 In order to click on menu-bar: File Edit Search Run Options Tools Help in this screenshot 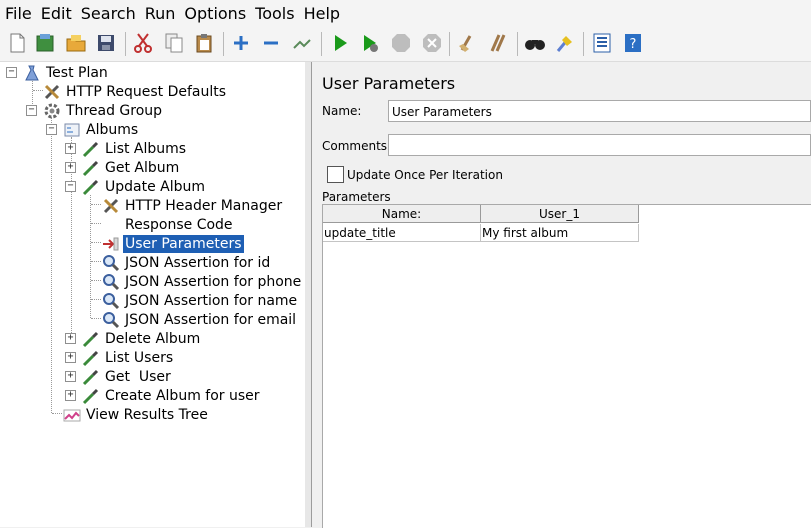, I will do `click(405, 13)`.